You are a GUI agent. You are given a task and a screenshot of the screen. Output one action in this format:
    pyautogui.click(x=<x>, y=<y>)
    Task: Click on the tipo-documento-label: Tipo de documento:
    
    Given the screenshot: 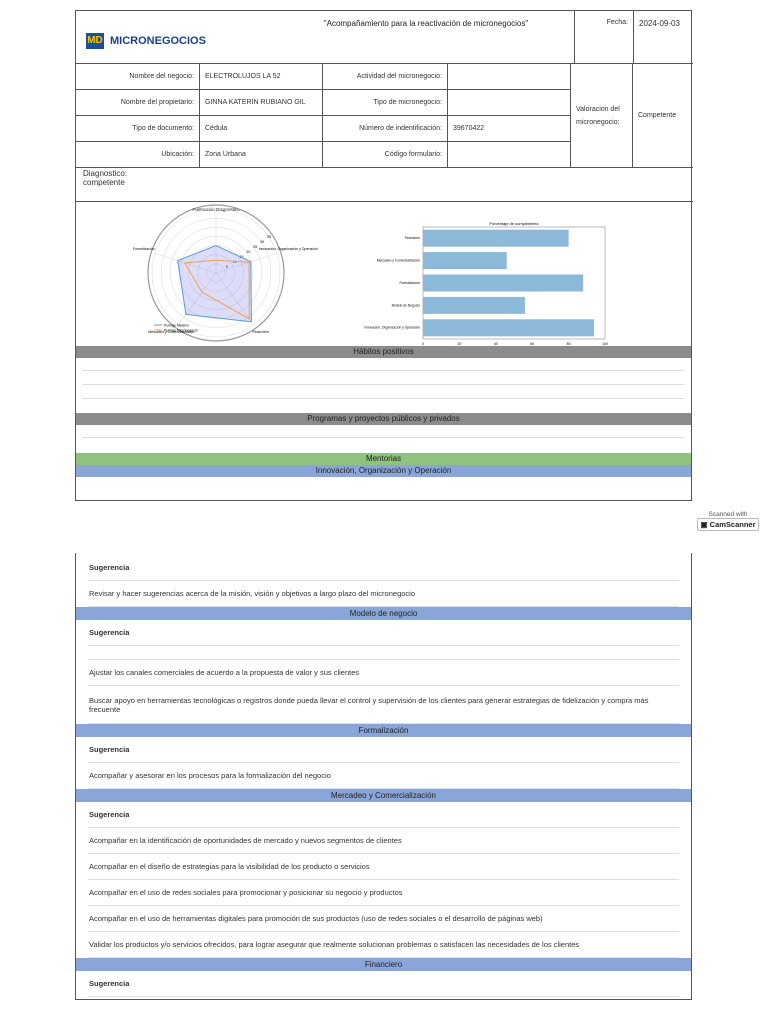 What is the action you would take?
    pyautogui.click(x=138, y=129)
    